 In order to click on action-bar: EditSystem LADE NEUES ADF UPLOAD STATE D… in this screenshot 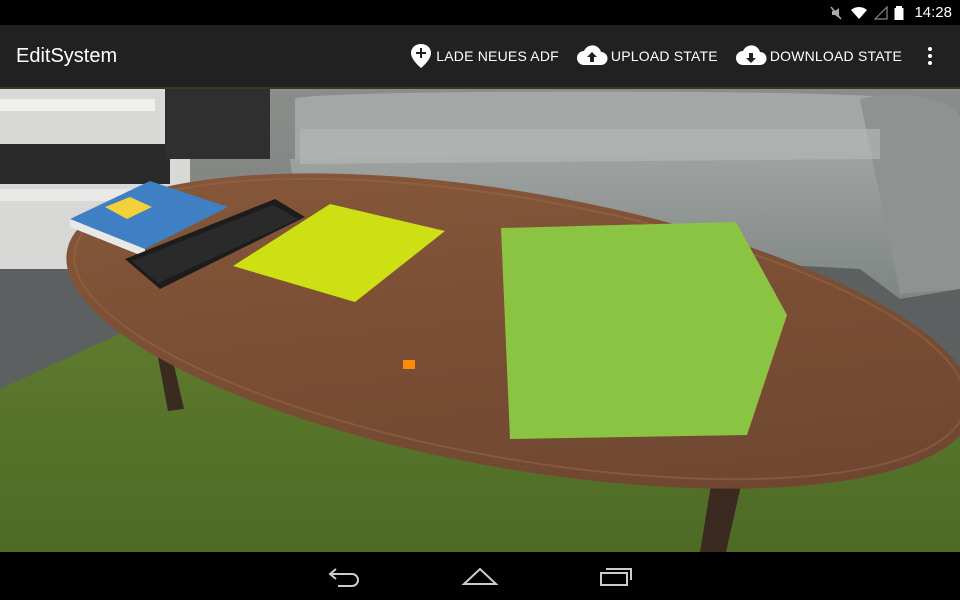, I will do `click(480, 57)`.